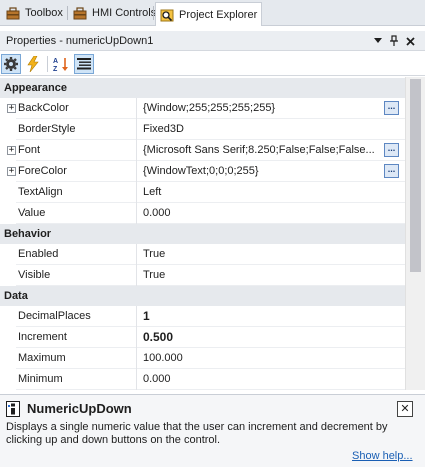  I want to click on property-value: 100.000, so click(261, 358).